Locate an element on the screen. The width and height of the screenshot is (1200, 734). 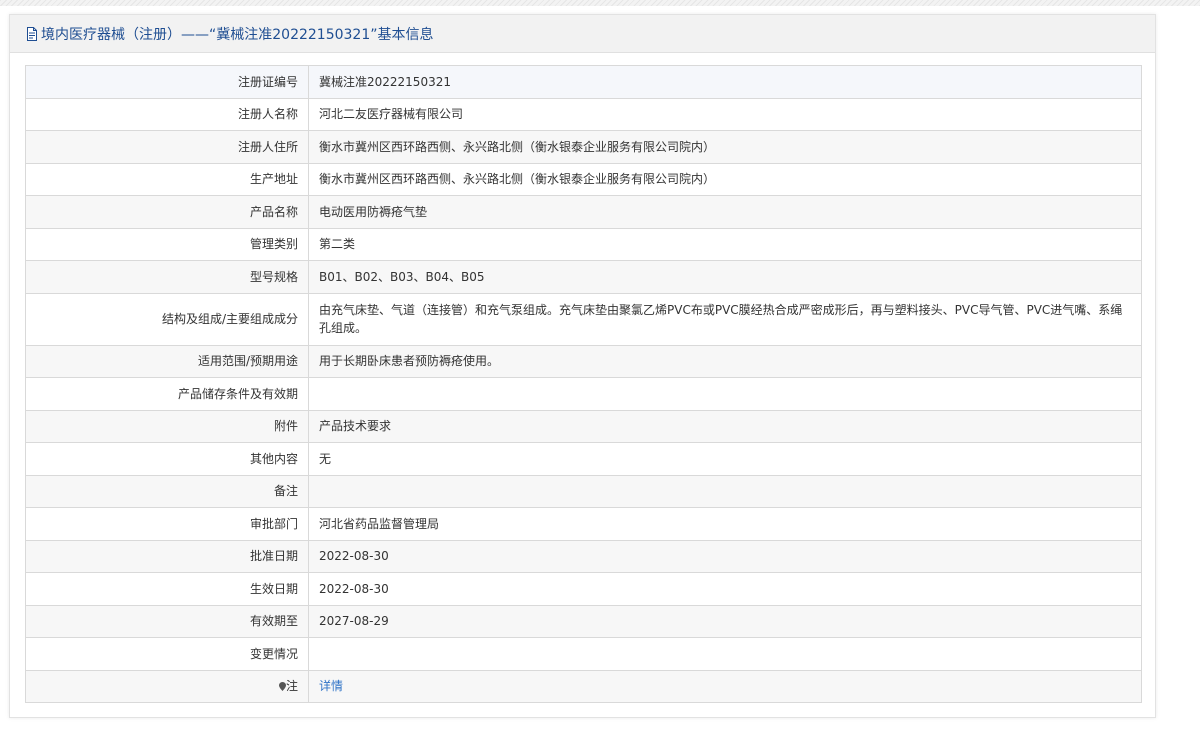
table-row-registrant-name: 注册人名称 河北二友医疗器械有限公司 is located at coordinates (583, 114).